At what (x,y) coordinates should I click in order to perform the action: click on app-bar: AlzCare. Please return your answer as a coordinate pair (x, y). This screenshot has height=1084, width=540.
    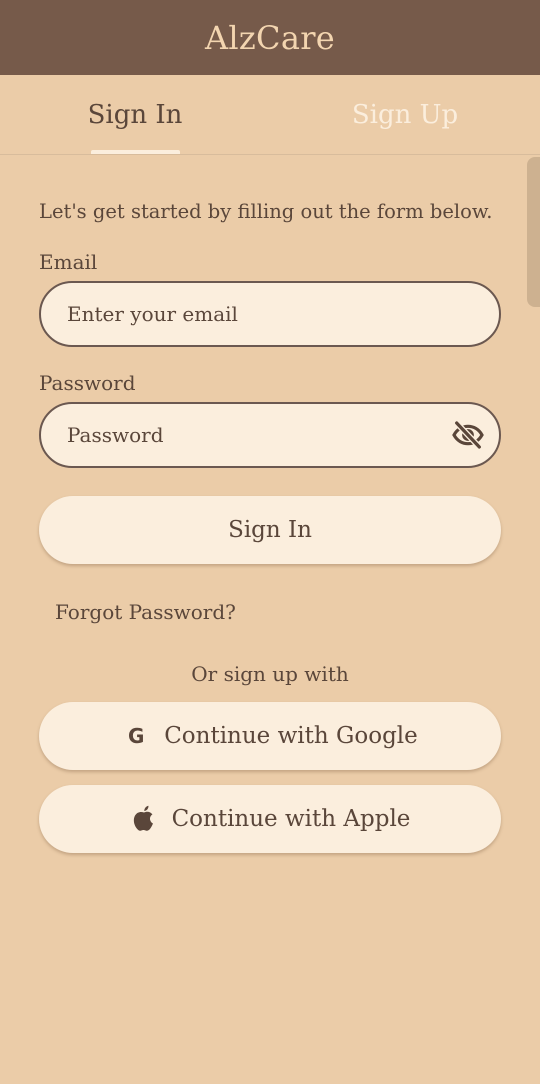
    Looking at the image, I should click on (270, 37).